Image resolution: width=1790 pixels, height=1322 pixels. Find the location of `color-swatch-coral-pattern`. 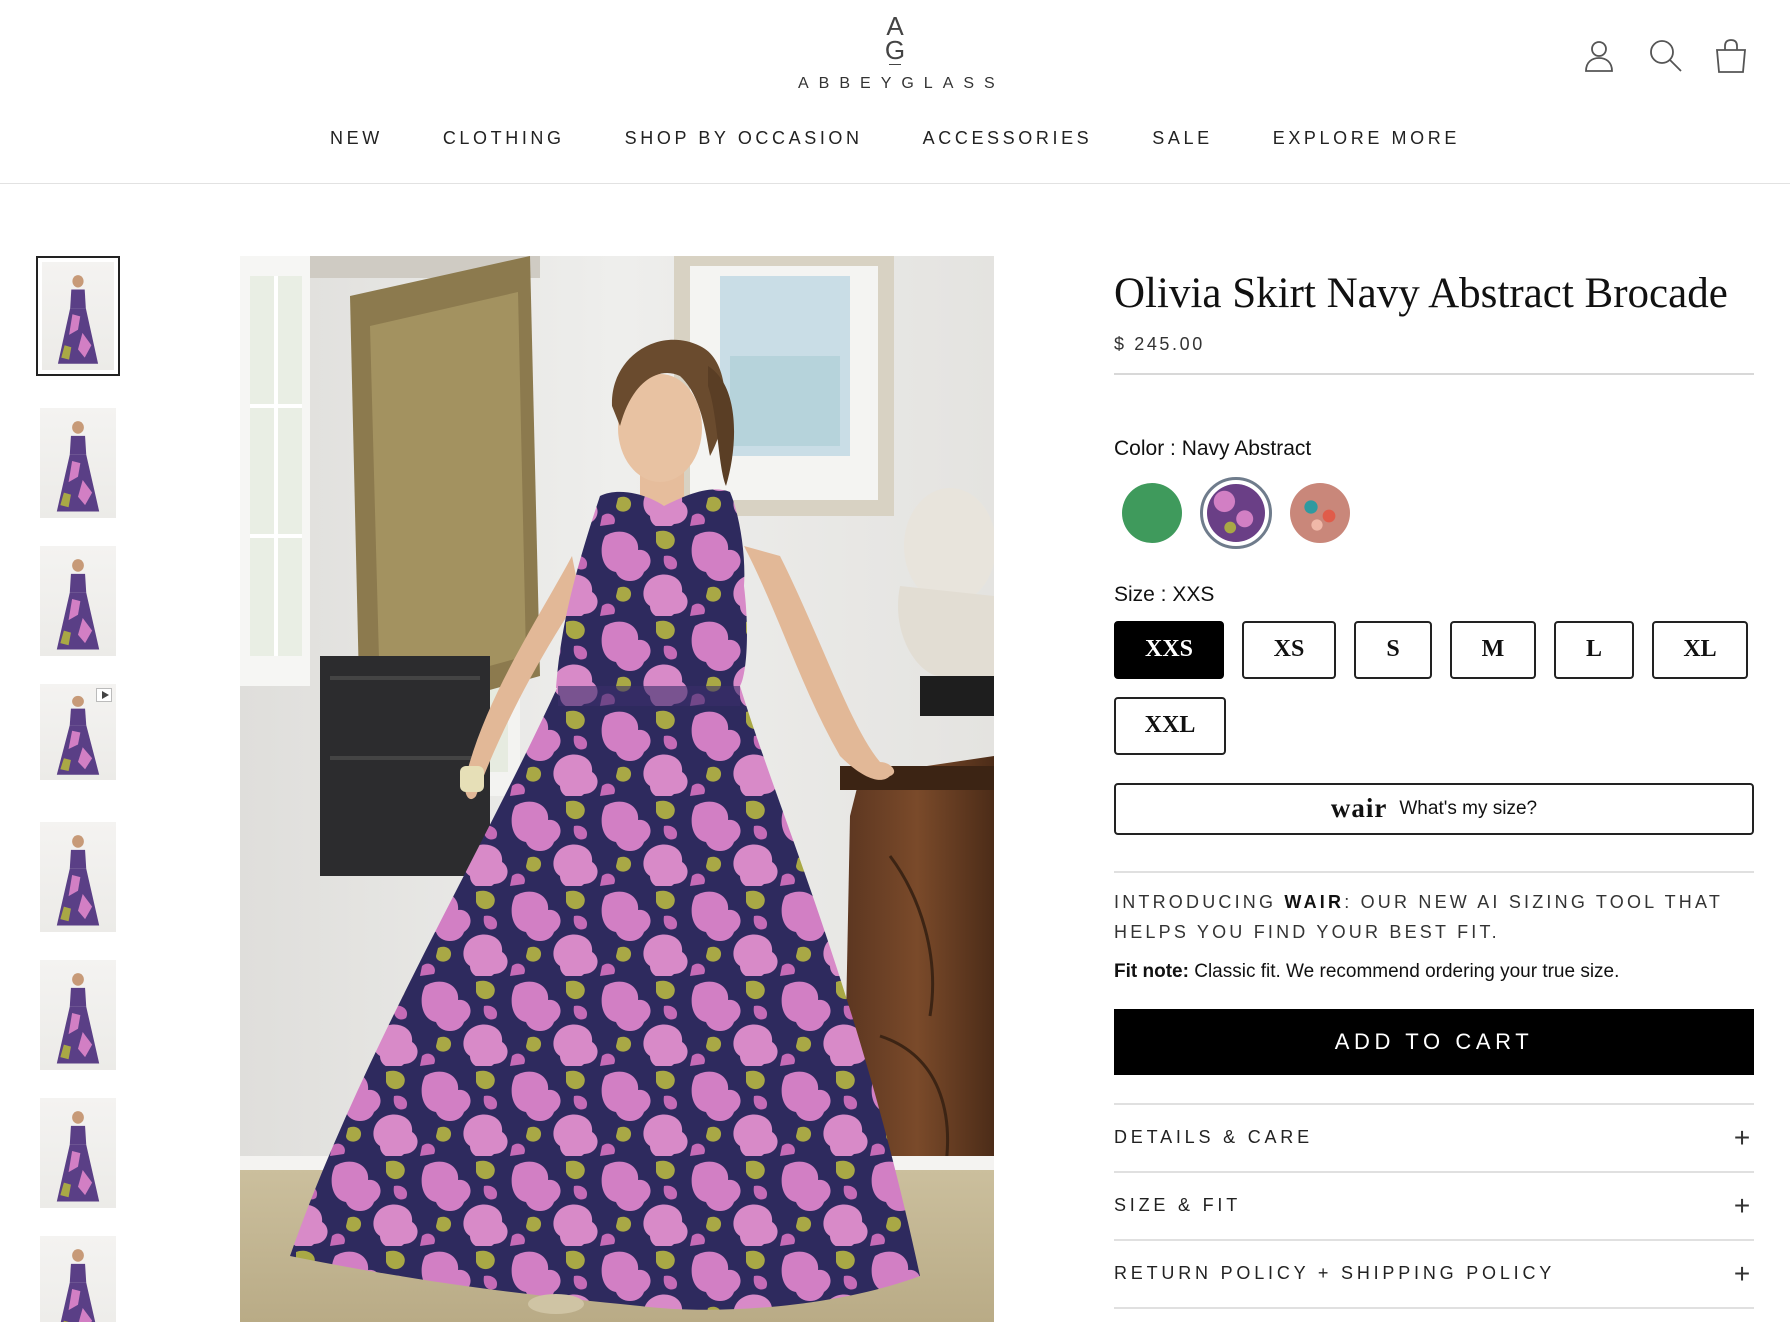

color-swatch-coral-pattern is located at coordinates (1320, 512).